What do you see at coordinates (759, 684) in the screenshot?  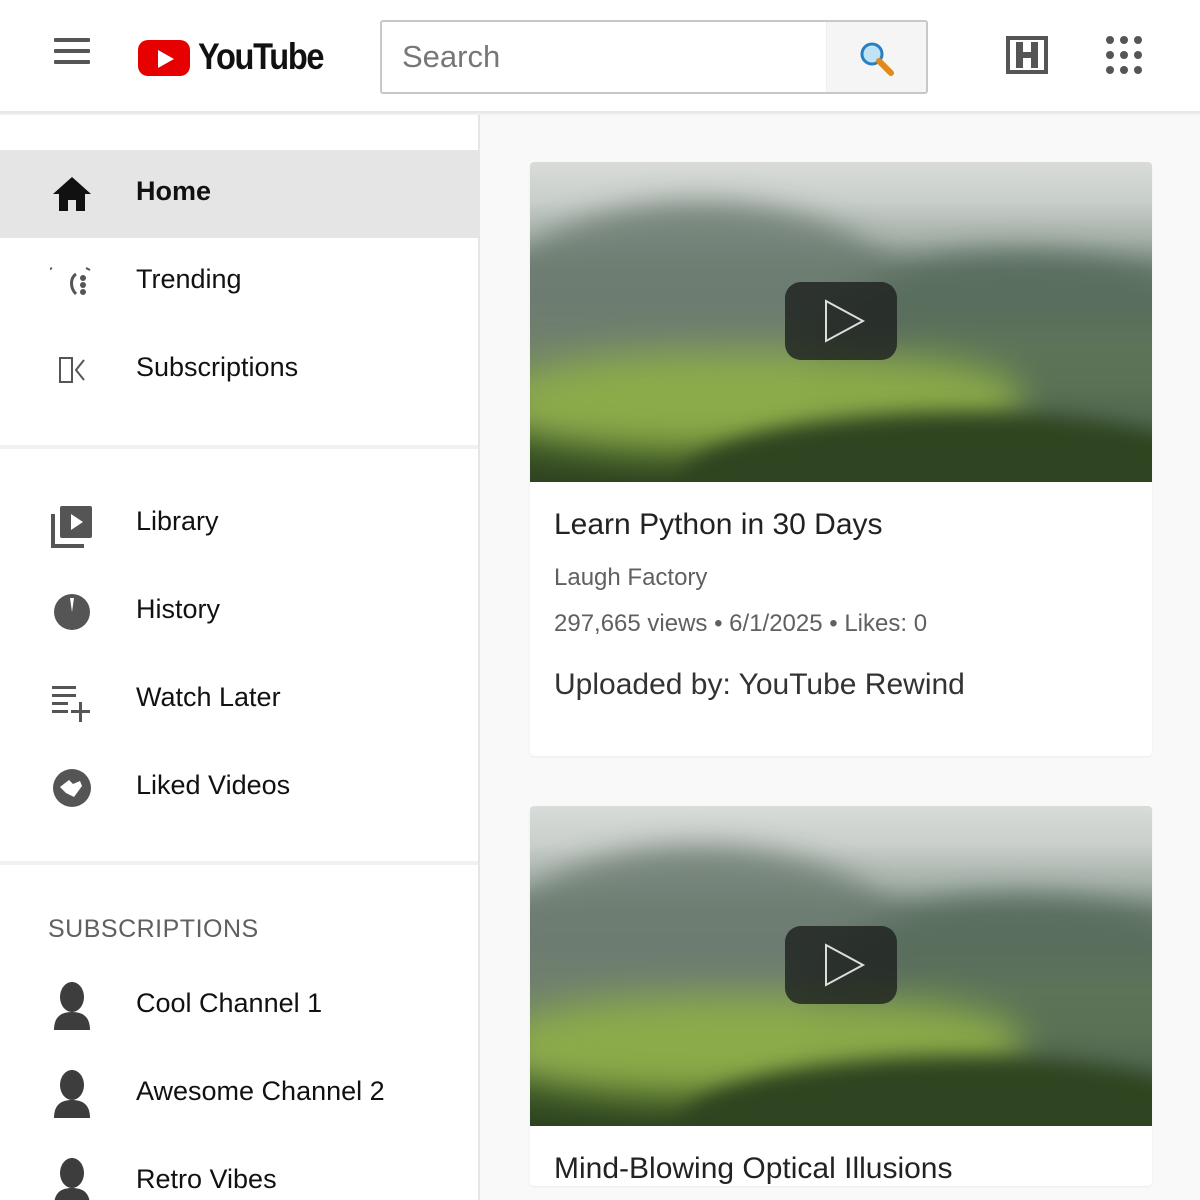 I see `video-uploader: Uploaded by: YouTube Rewind` at bounding box center [759, 684].